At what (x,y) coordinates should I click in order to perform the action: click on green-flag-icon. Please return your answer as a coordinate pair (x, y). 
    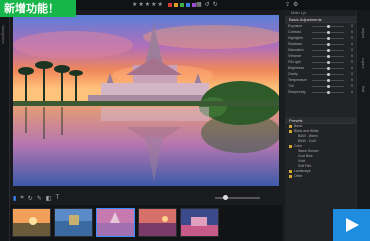
    Looking at the image, I should click on (182, 5).